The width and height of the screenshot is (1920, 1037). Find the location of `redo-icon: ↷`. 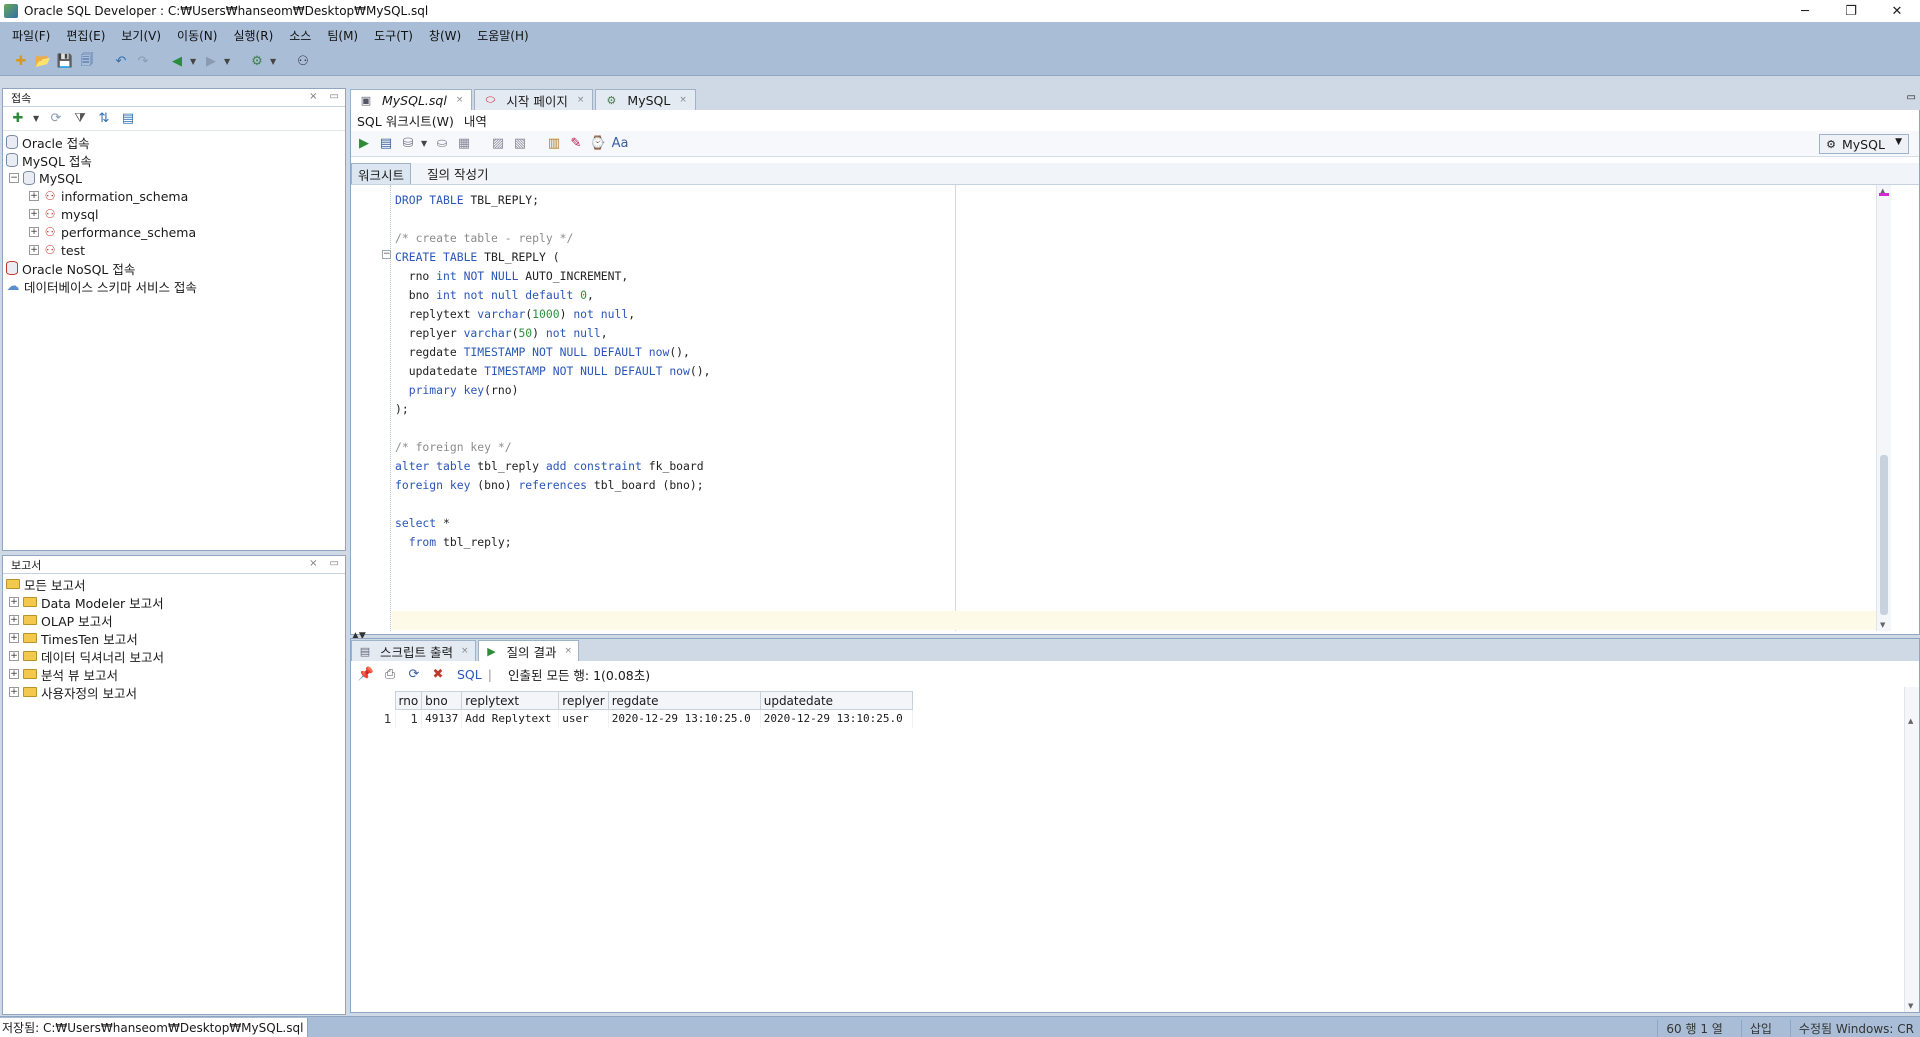

redo-icon: ↷ is located at coordinates (143, 62).